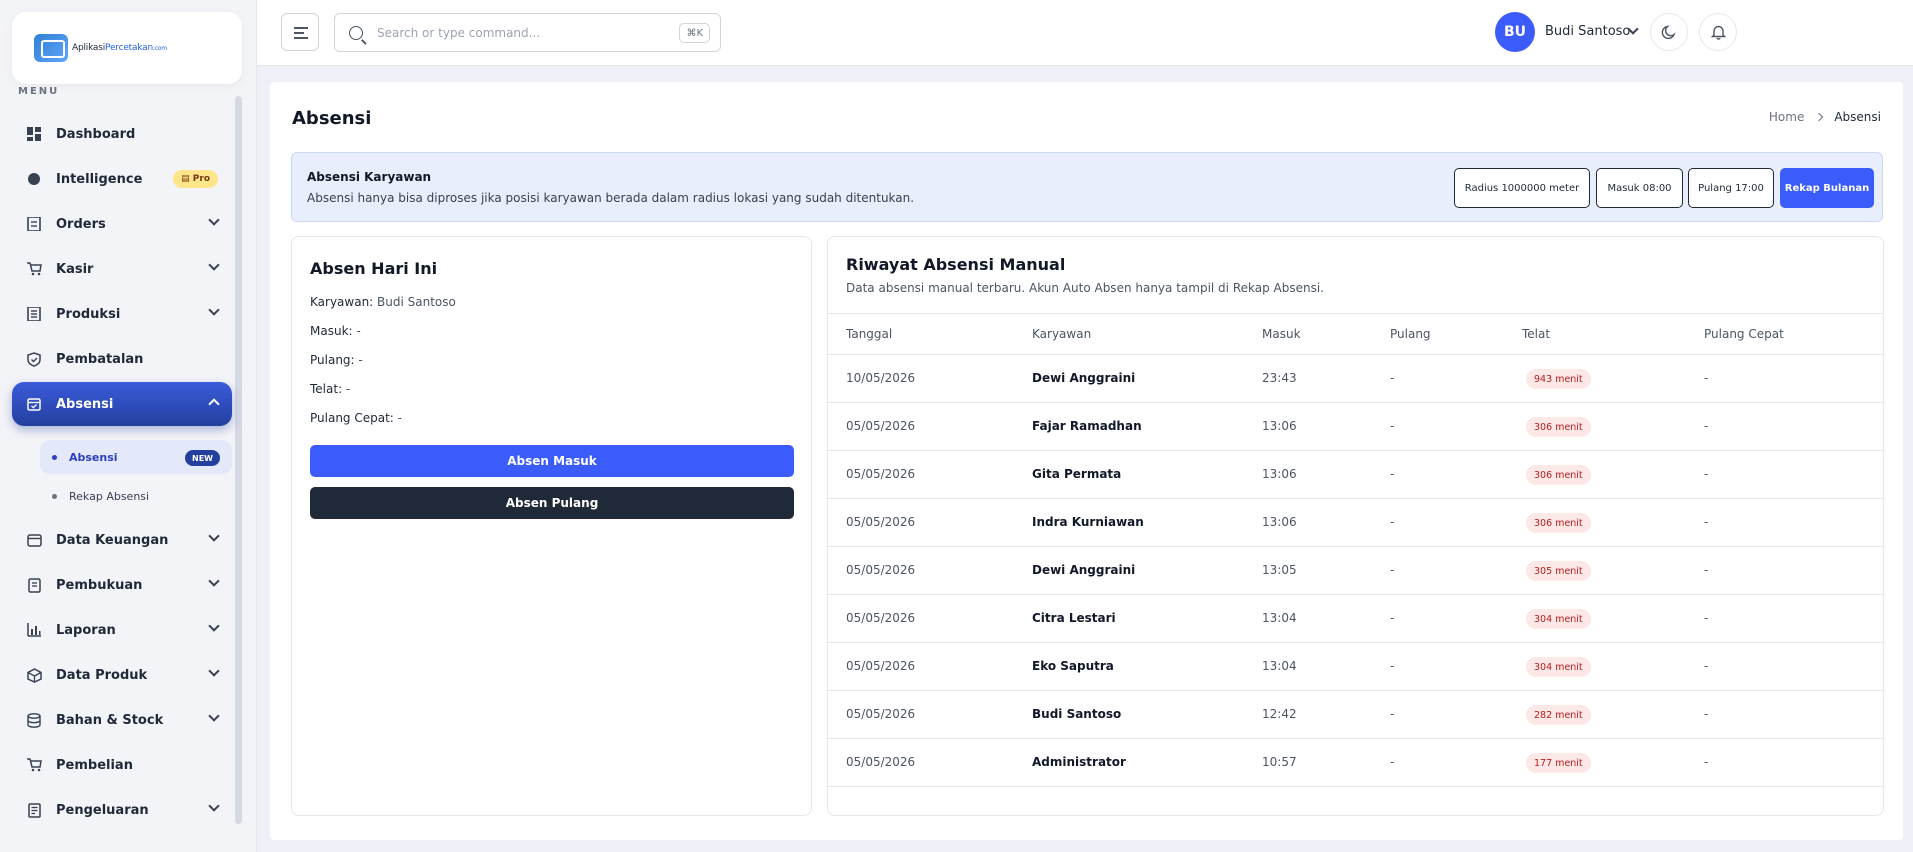 This screenshot has height=852, width=1913. I want to click on column-header: Telat, so click(1536, 334).